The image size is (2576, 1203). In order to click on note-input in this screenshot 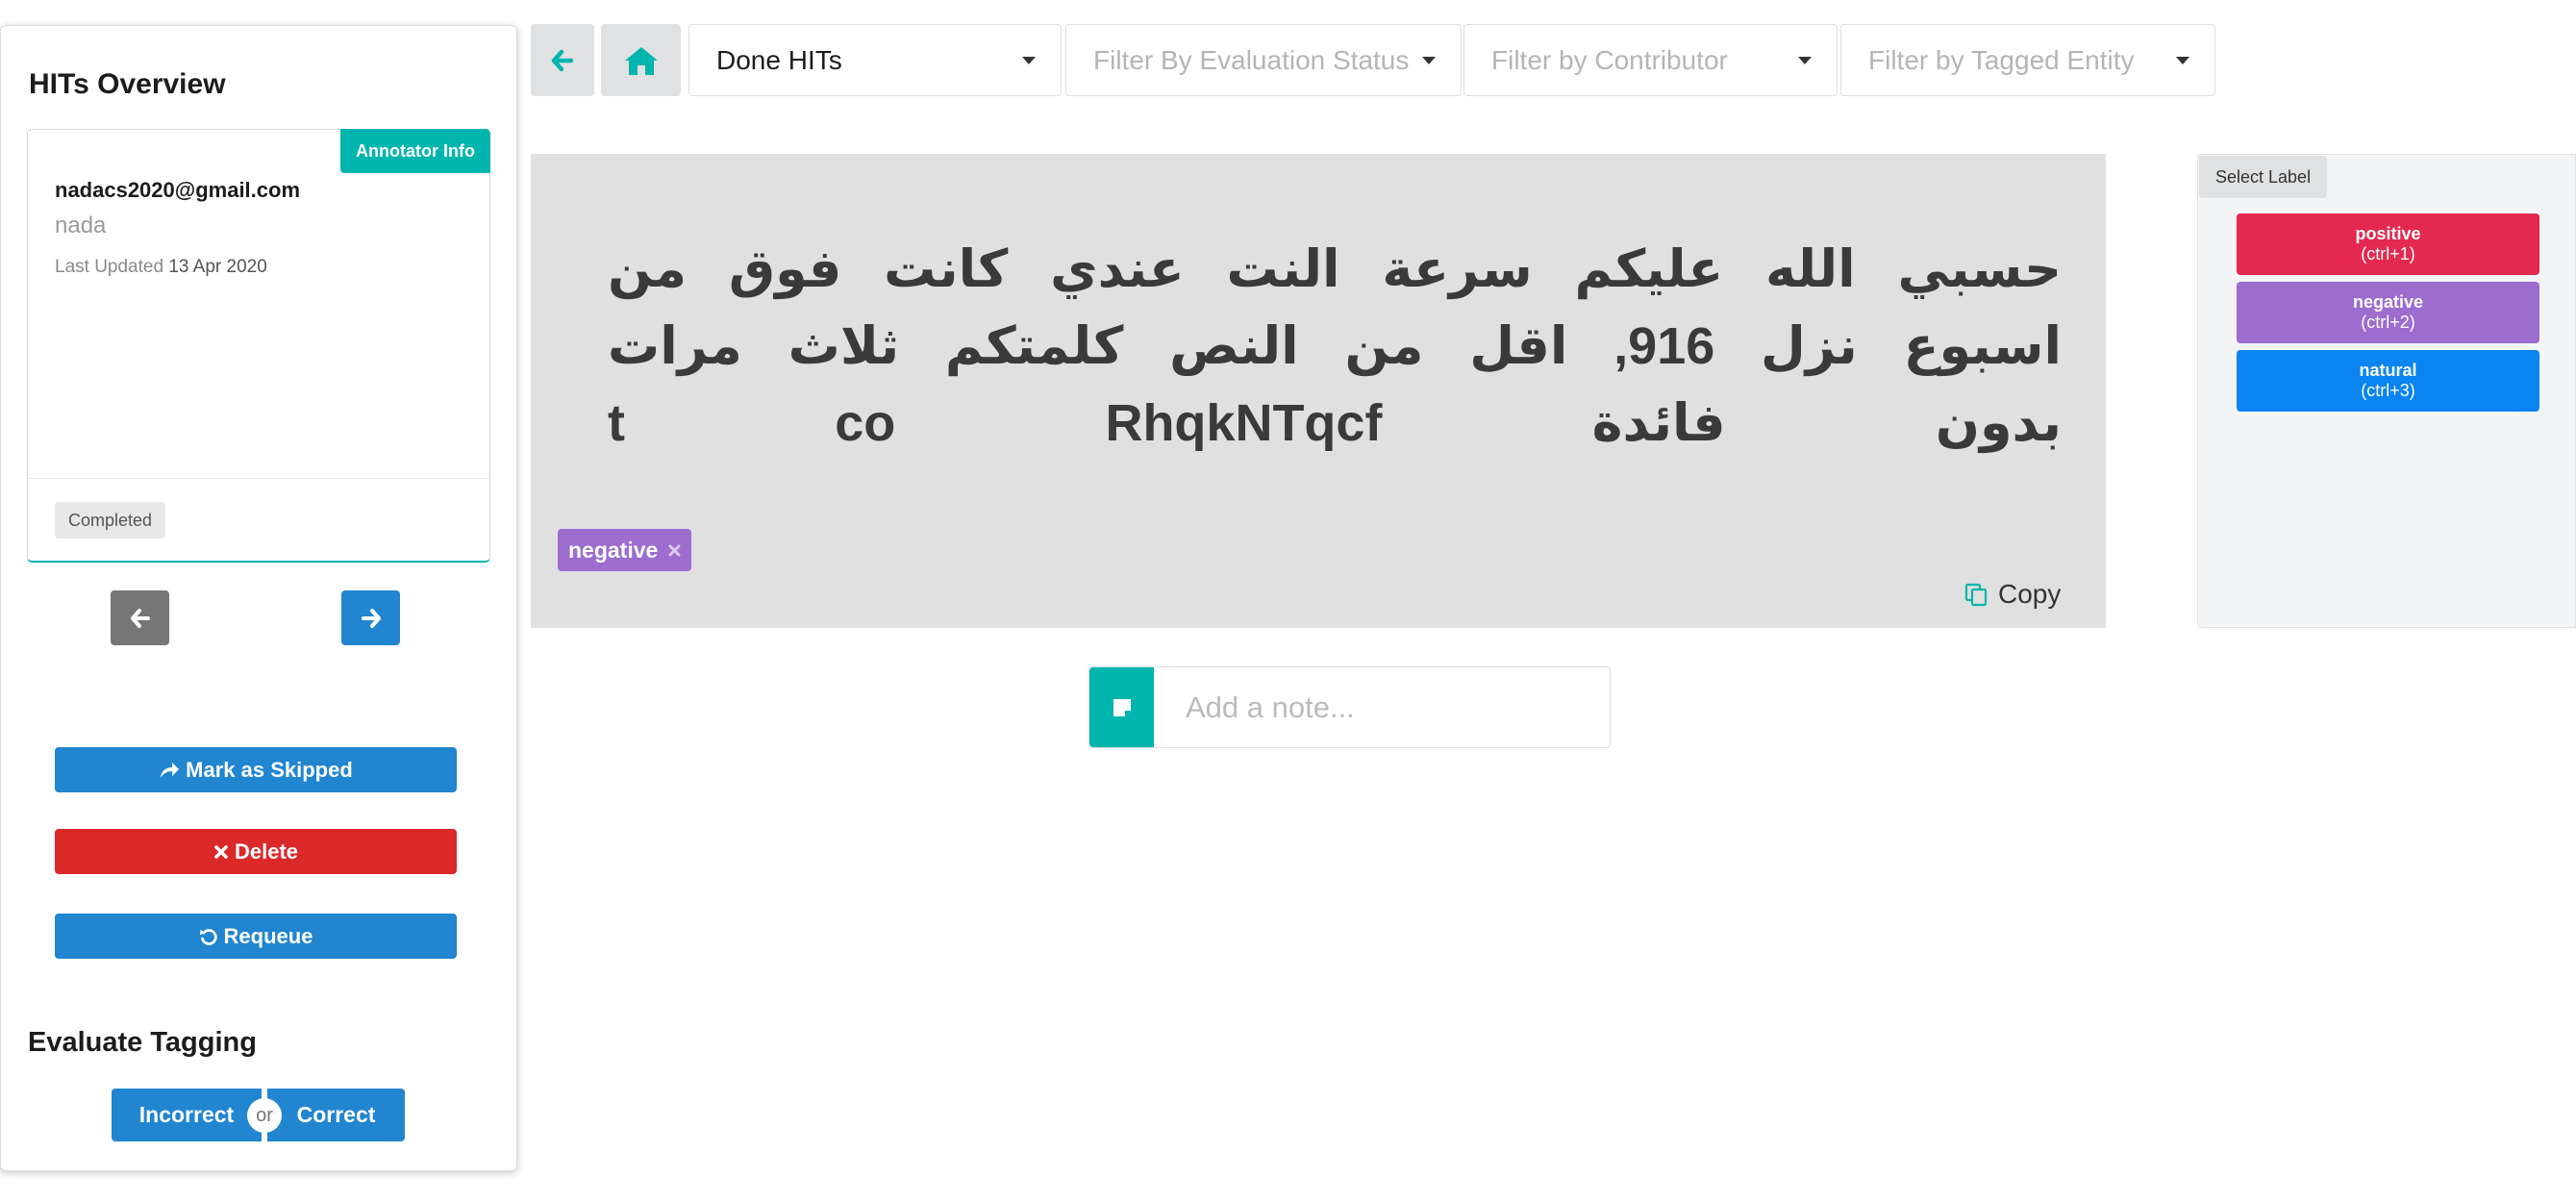, I will do `click(1382, 707)`.